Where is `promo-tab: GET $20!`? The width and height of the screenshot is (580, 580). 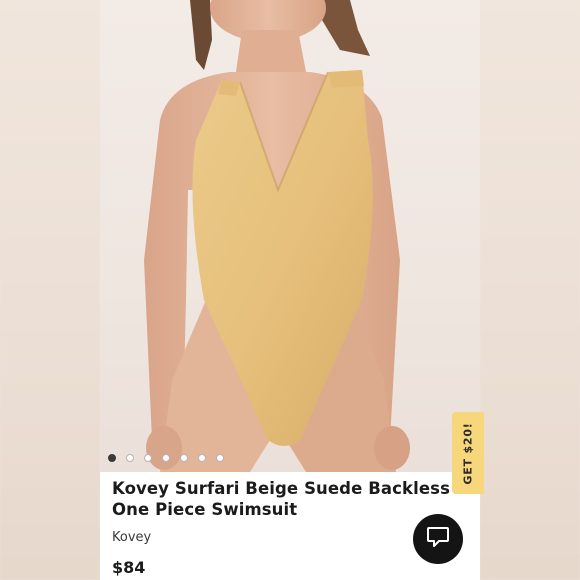 promo-tab: GET $20! is located at coordinates (468, 453).